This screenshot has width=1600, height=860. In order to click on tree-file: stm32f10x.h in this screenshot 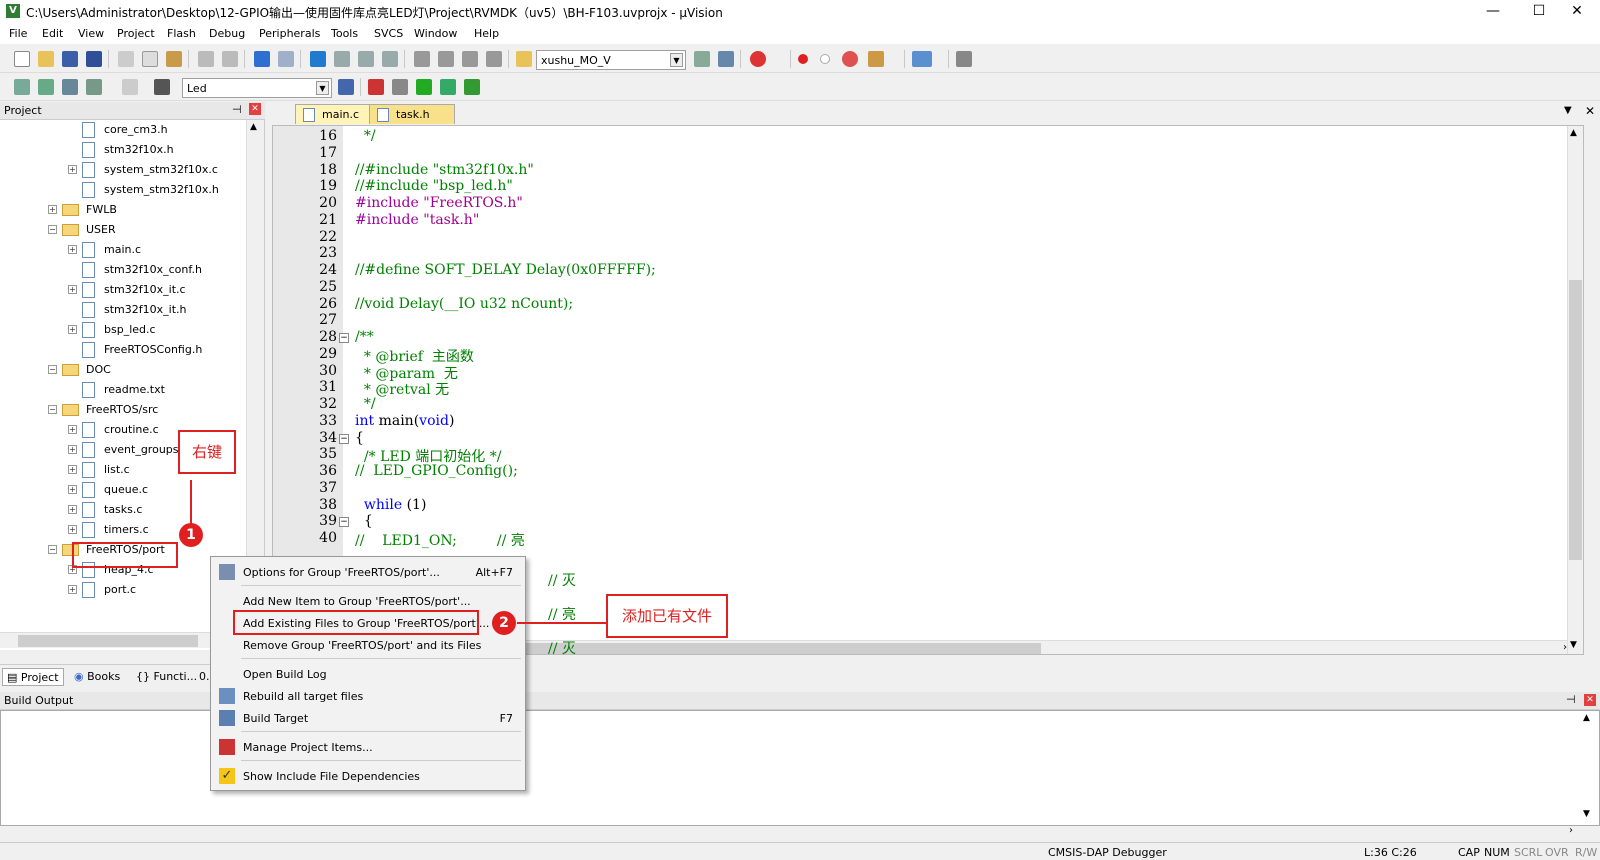, I will do `click(123, 150)`.